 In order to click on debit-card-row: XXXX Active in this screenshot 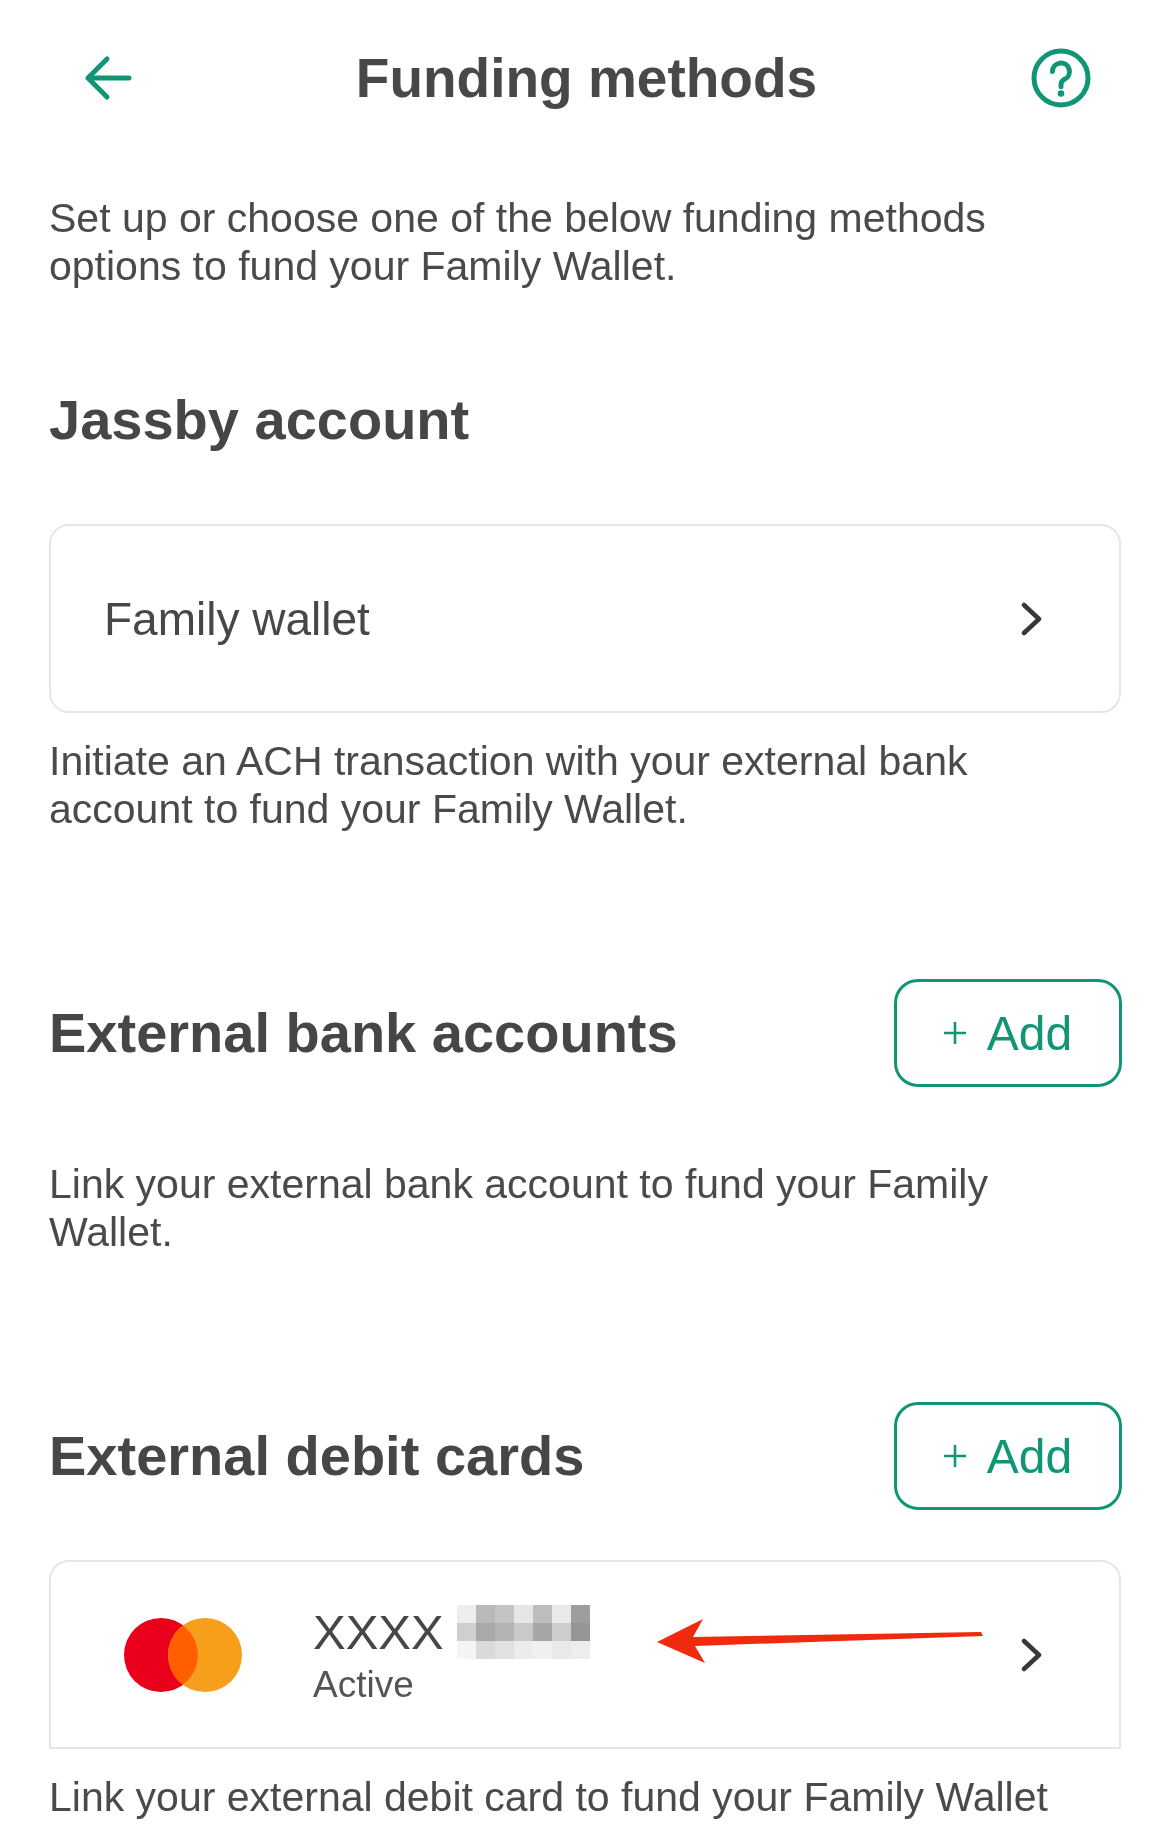, I will do `click(585, 1654)`.